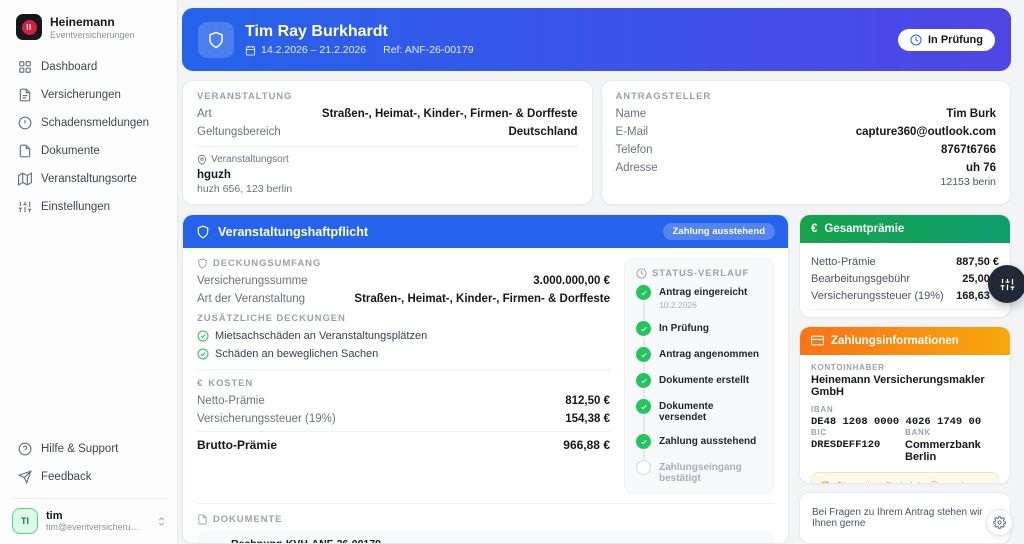  I want to click on sidebar-item-label: Veranstaltungsorte, so click(89, 179).